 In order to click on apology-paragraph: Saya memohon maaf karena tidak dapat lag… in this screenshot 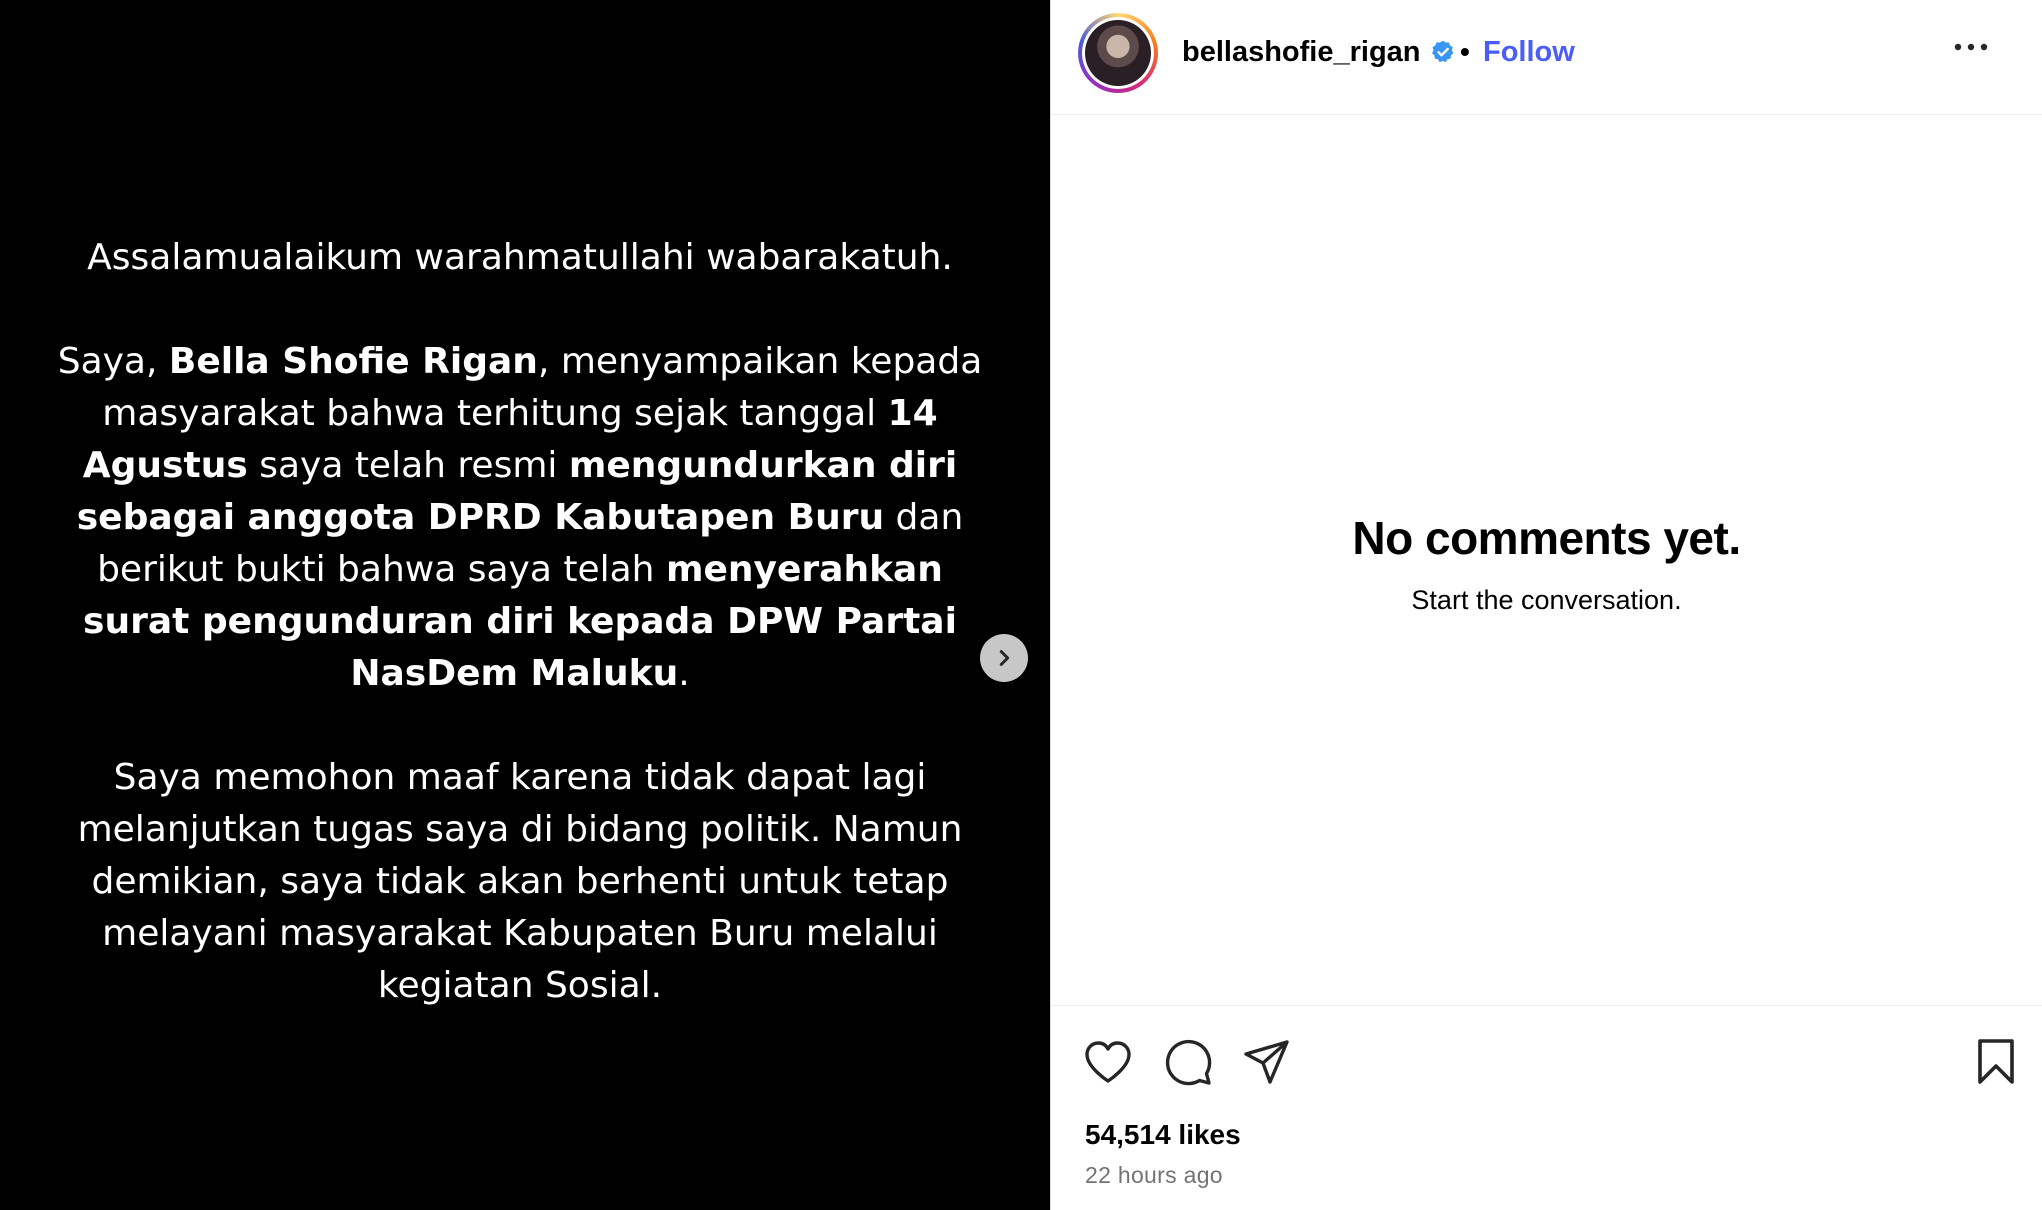, I will do `click(520, 881)`.